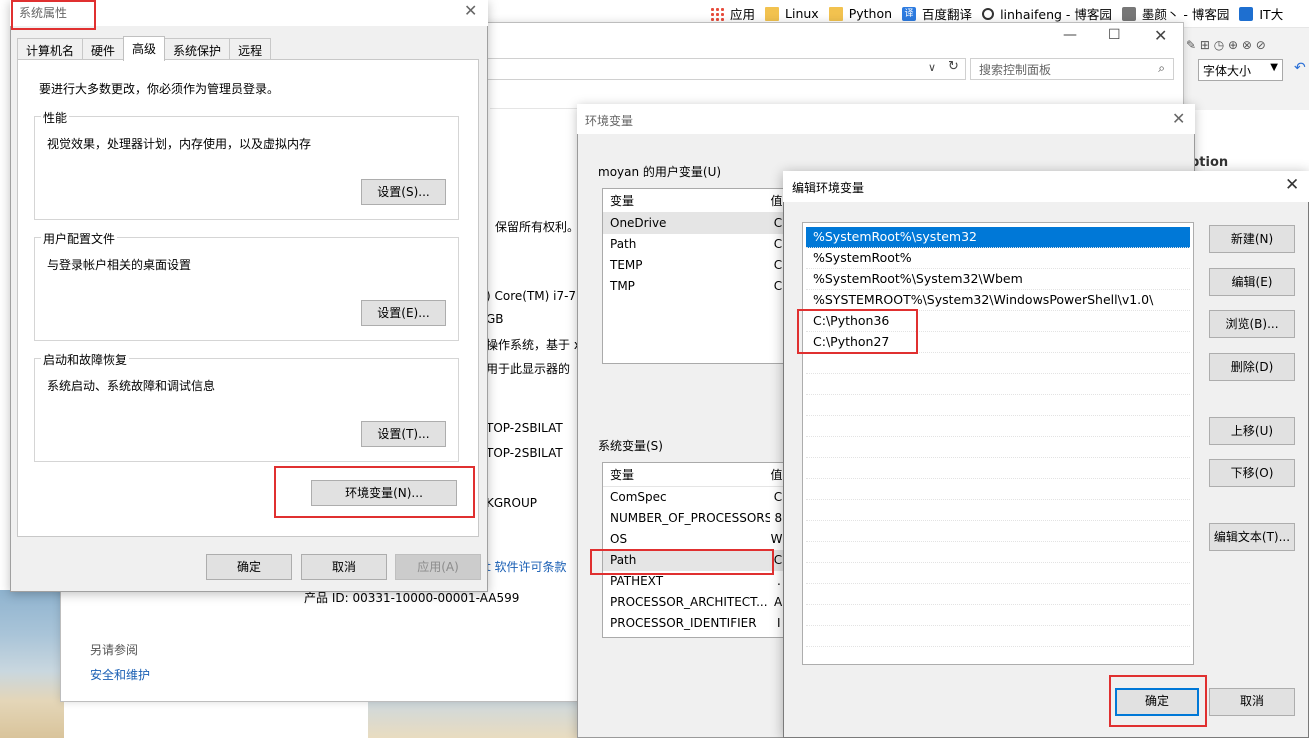  Describe the element at coordinates (50, 49) in the screenshot. I see `tab-computer-name: 计算机名` at that location.